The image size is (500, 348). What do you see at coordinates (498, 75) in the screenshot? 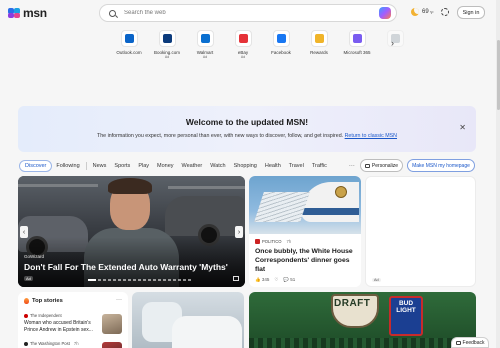
I see `scrollbar-thumb` at bounding box center [498, 75].